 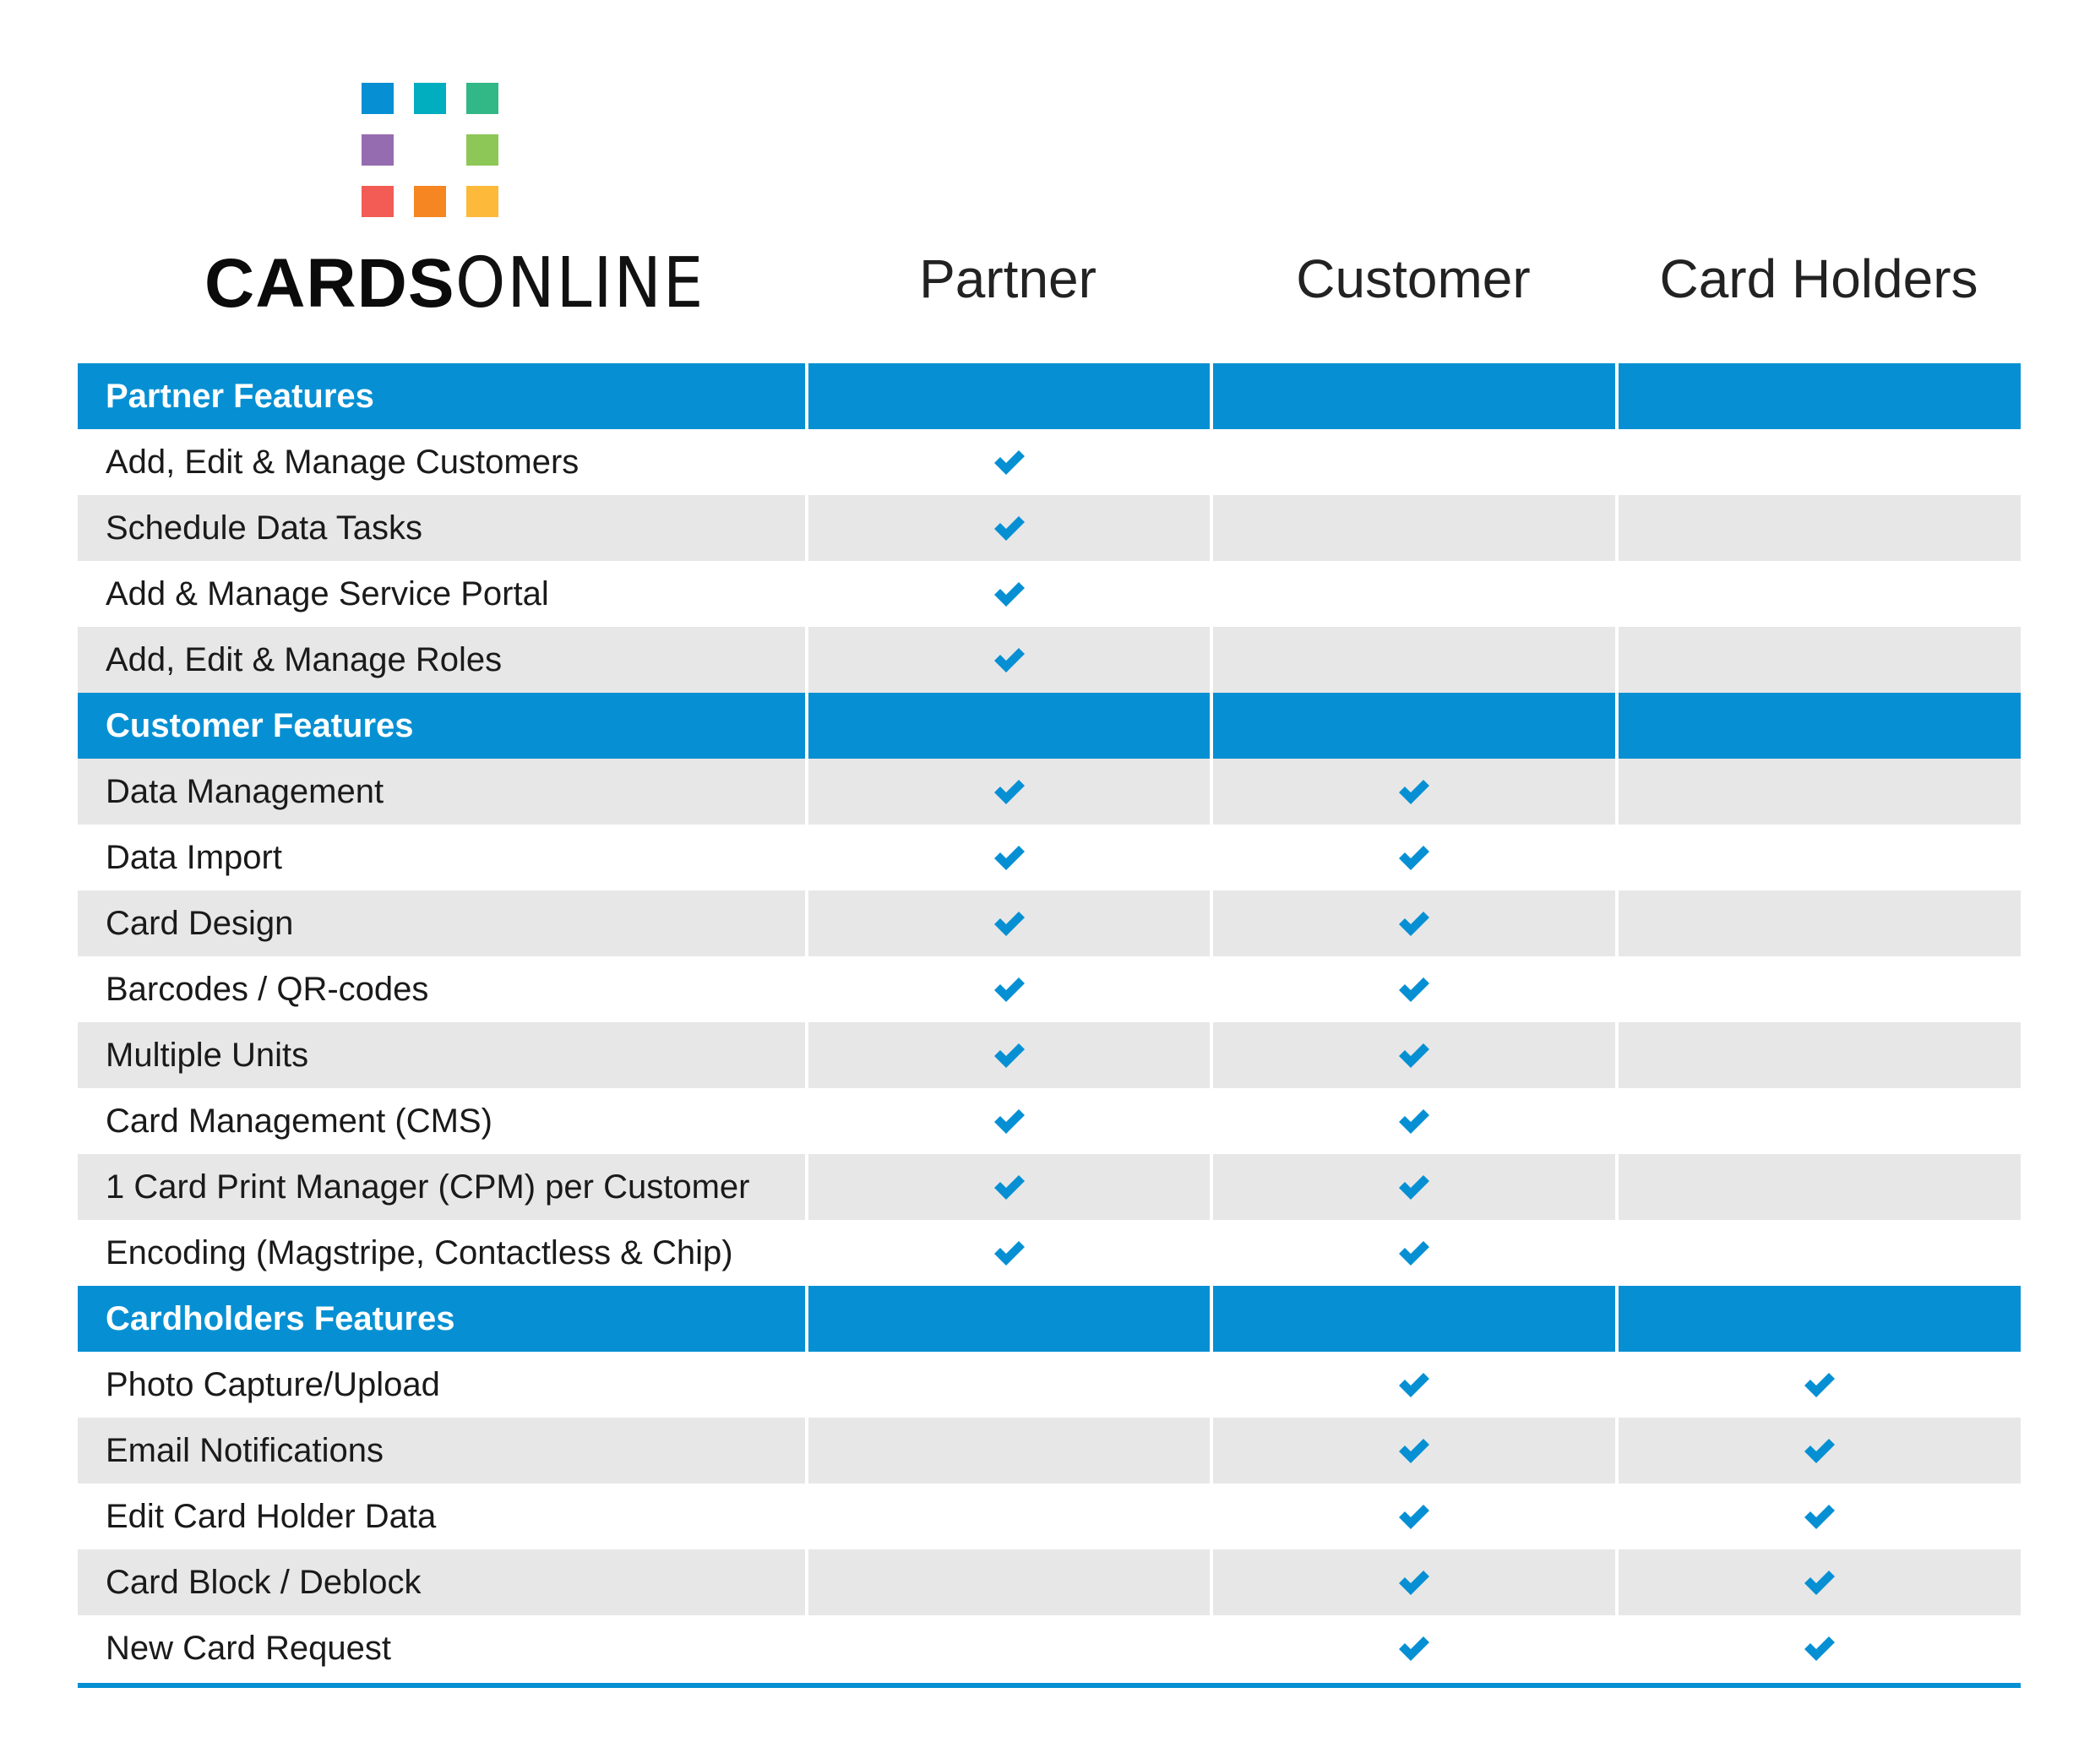 I want to click on feature-label: Data Import, so click(x=441, y=857).